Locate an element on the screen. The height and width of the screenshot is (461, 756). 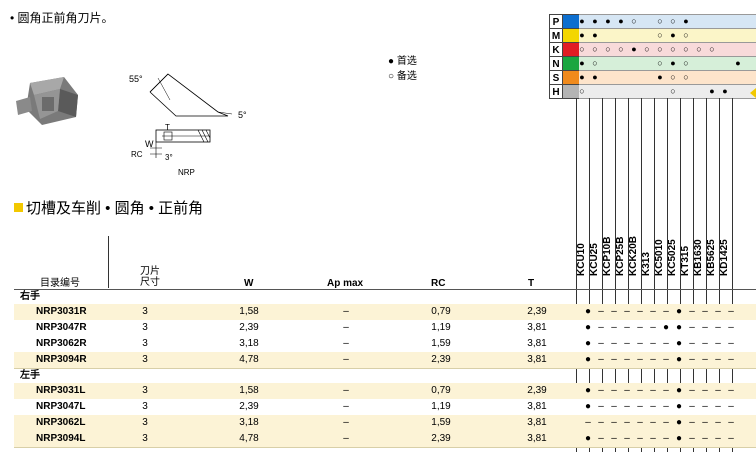
cell-rc: 1,19 is located at coordinates (441, 327).